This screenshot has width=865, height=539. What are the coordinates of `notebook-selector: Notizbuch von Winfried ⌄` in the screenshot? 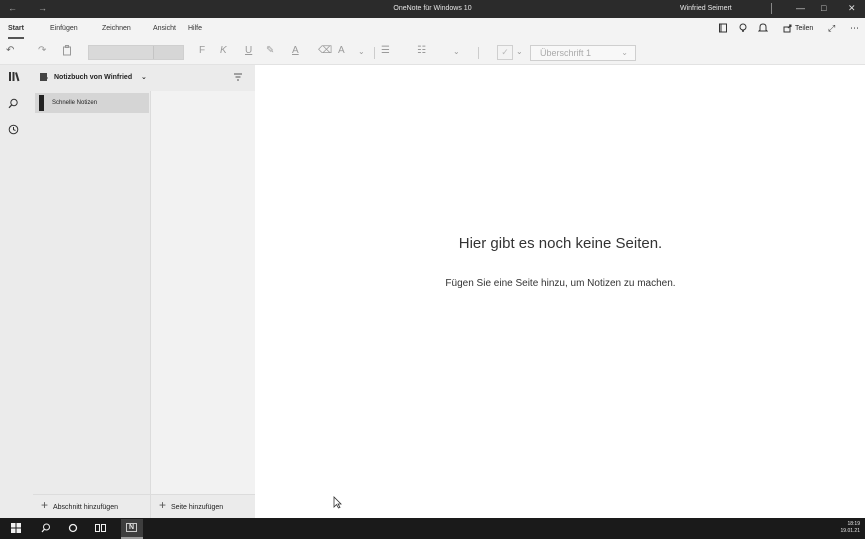 It's located at (144, 78).